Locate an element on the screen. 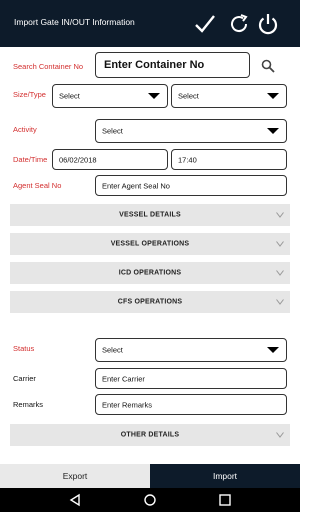 Image resolution: width=320 pixels, height=512 pixels. section-title: VESSEL OPERATIONS is located at coordinates (150, 244).